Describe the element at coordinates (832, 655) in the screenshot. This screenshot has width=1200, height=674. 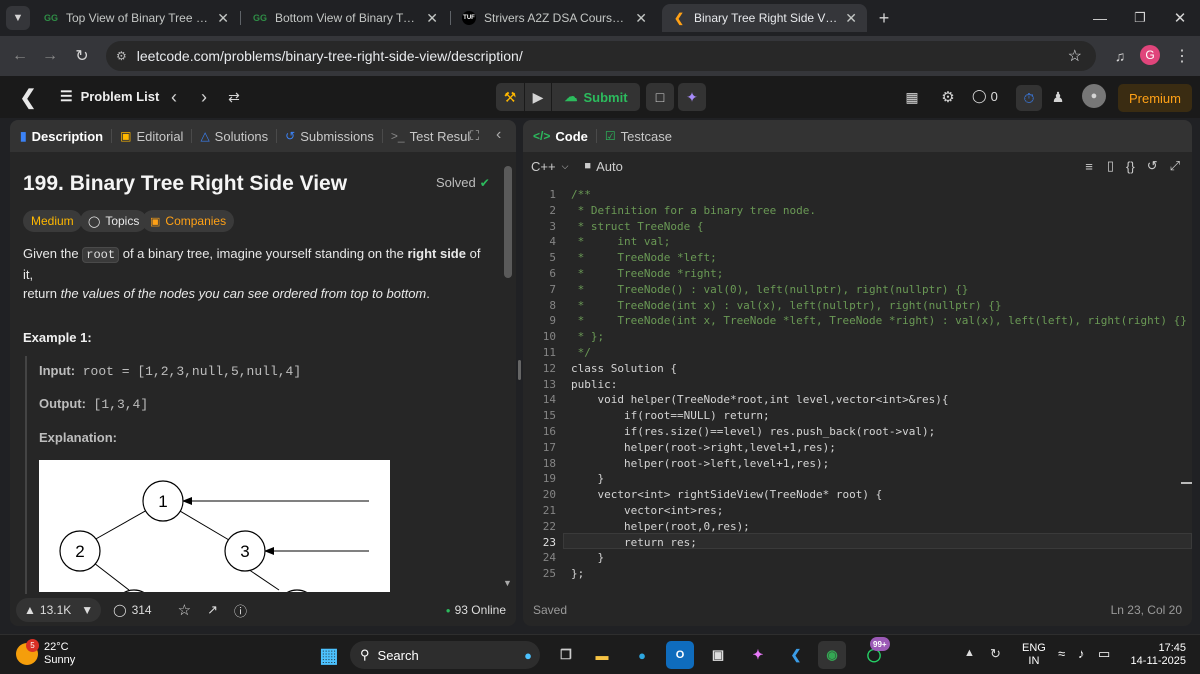
I see `chrome-icon: ◉` at that location.